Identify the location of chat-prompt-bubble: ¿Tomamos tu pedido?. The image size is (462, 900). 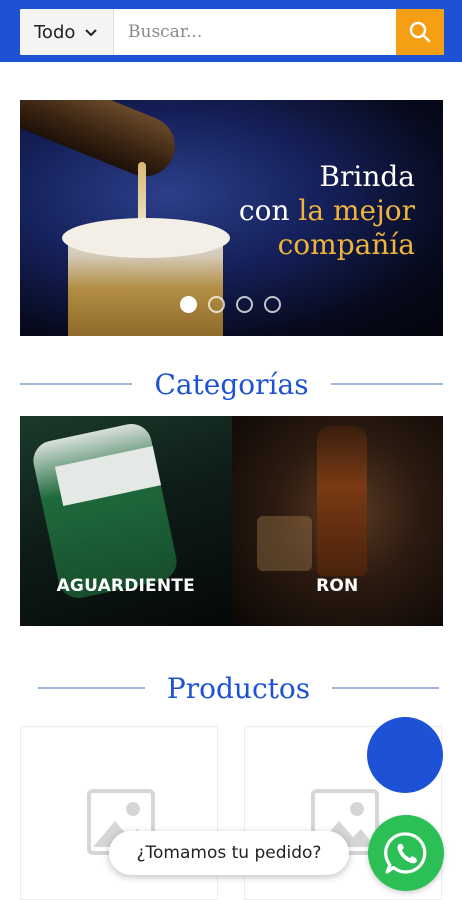
(229, 853).